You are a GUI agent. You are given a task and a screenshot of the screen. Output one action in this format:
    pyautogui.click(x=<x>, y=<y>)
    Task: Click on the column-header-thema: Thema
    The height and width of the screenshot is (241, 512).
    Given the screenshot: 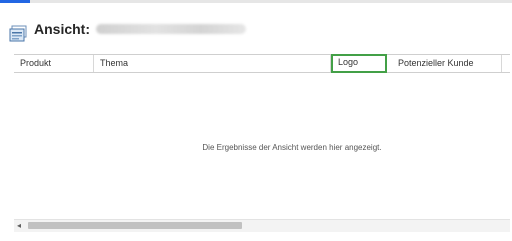 What is the action you would take?
    pyautogui.click(x=212, y=63)
    